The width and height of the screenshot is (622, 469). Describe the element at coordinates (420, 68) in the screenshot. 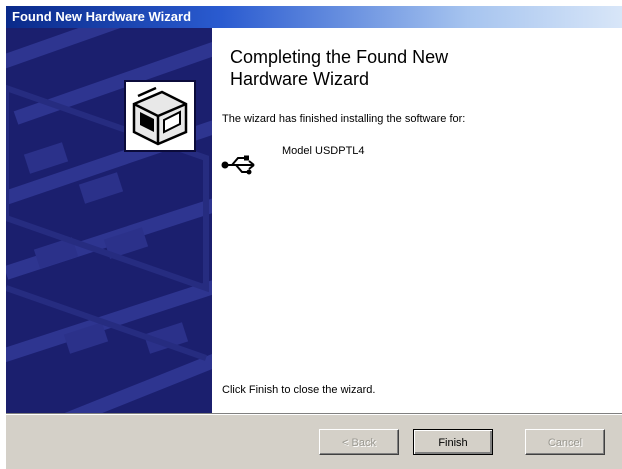

I see `page-title: Completing the Found New Hardware Wizard` at that location.